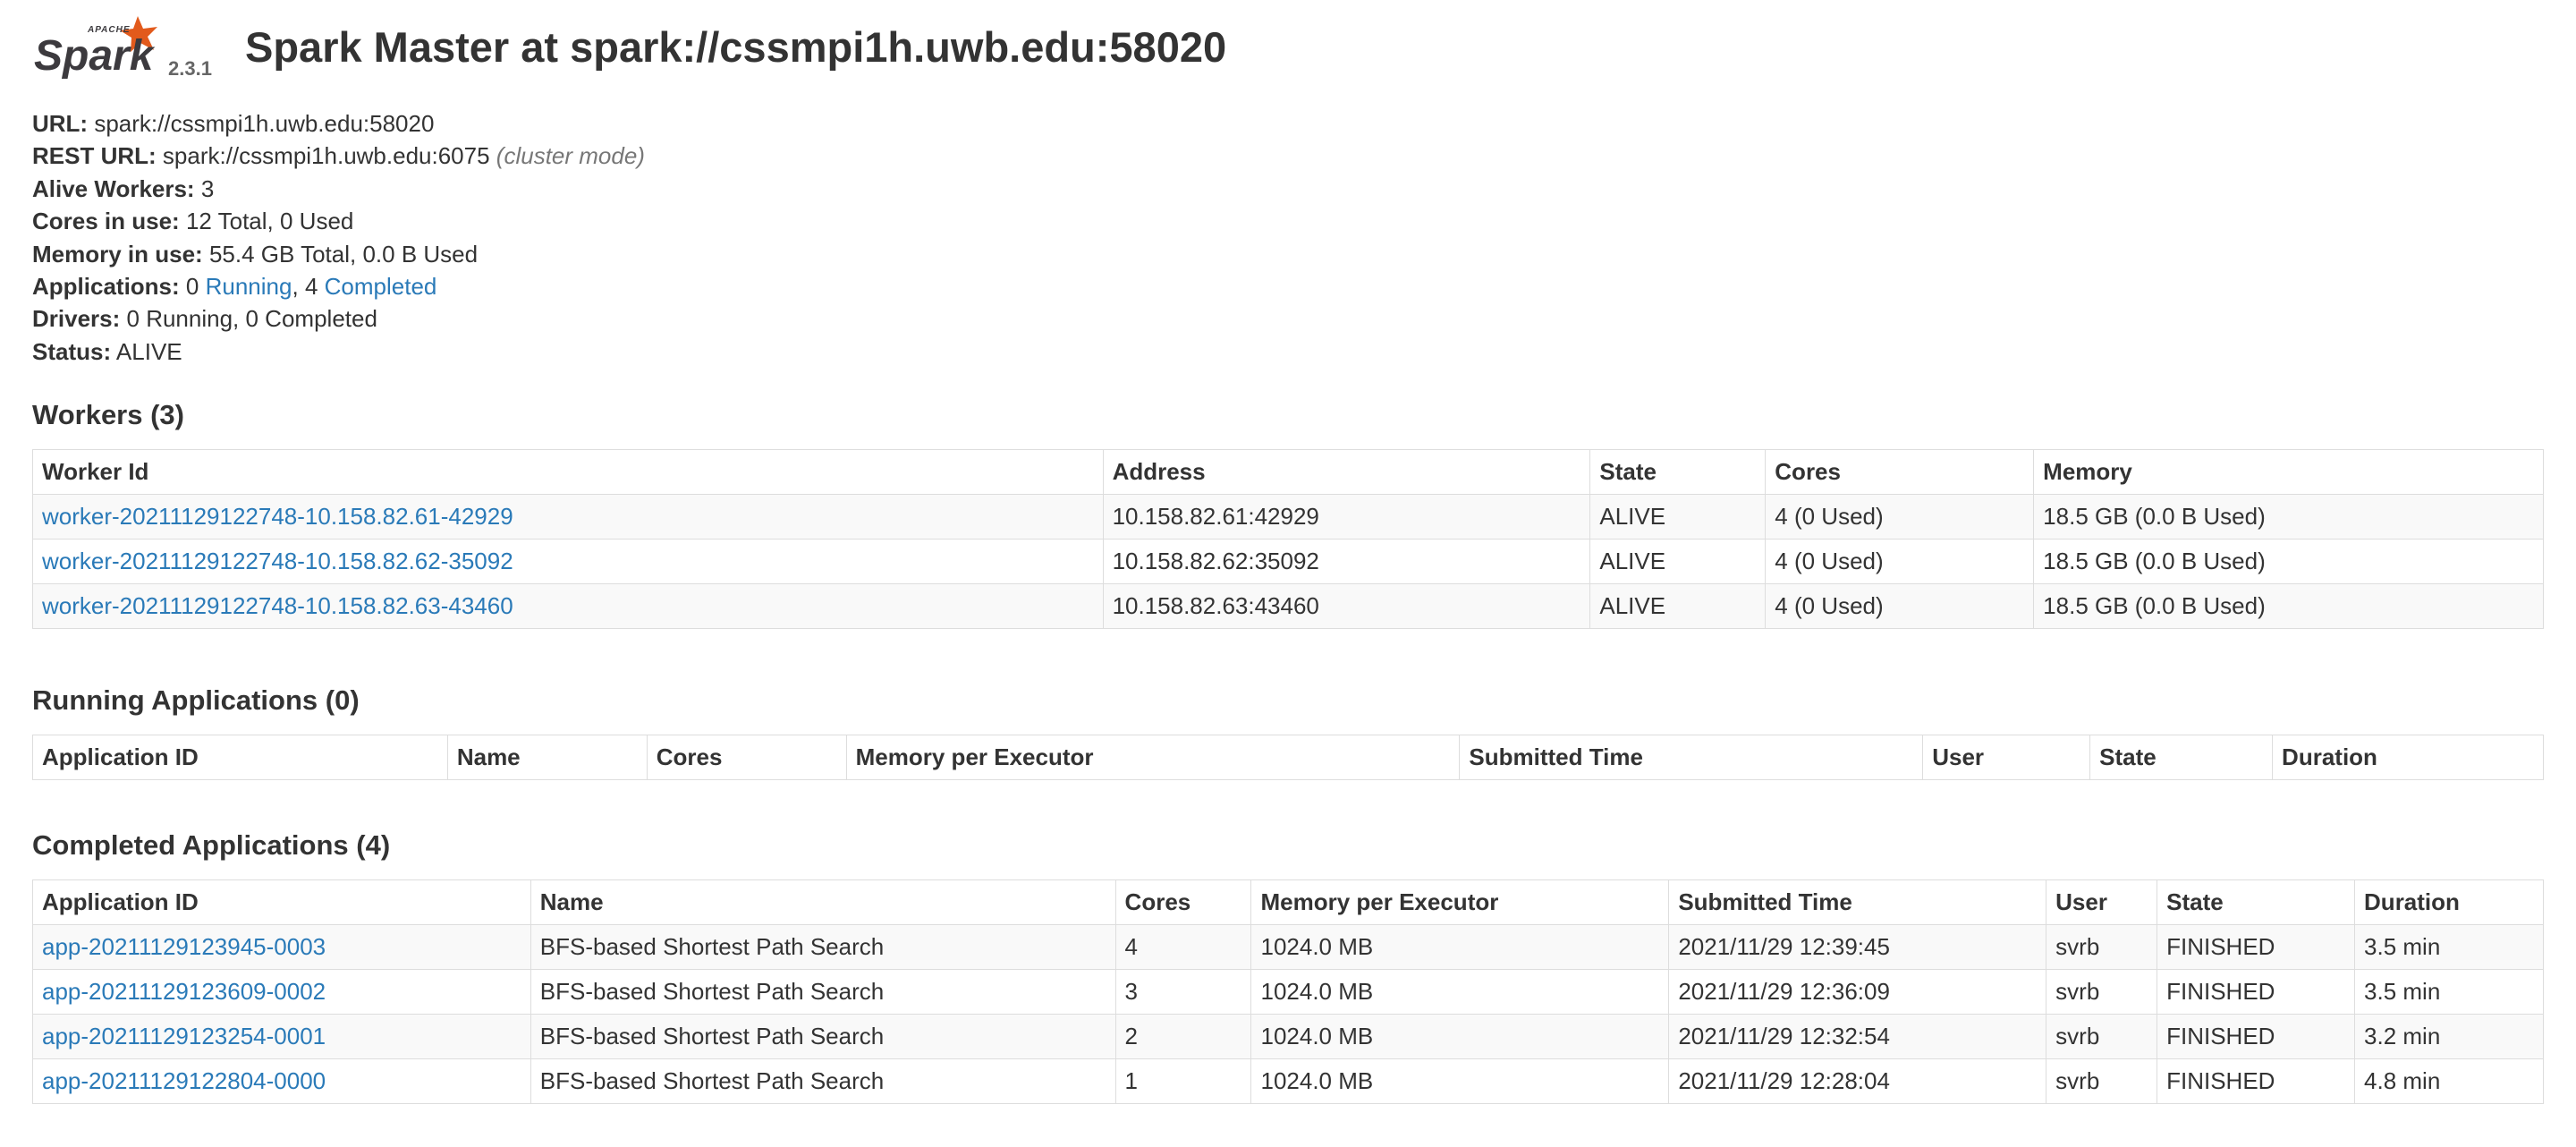 The height and width of the screenshot is (1147, 2576). Describe the element at coordinates (60, 124) in the screenshot. I see `url-label: URL:` at that location.